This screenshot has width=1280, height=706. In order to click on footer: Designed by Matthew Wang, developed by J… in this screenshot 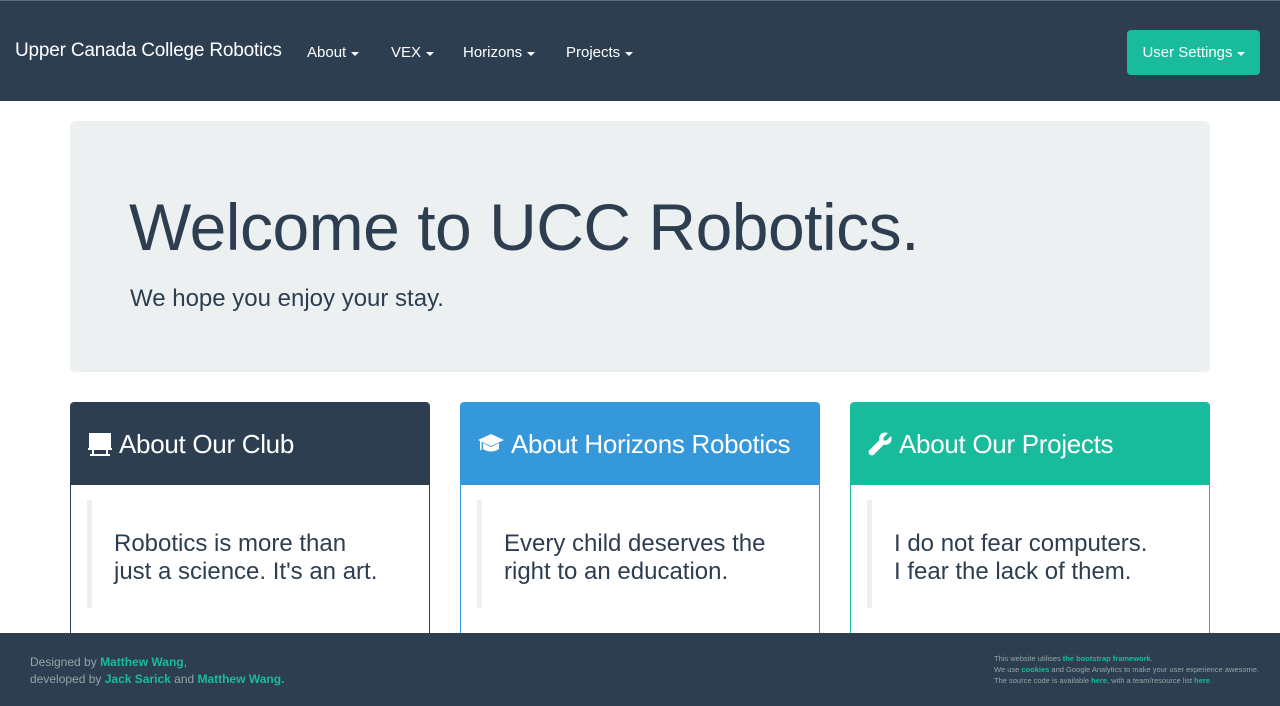, I will do `click(640, 669)`.